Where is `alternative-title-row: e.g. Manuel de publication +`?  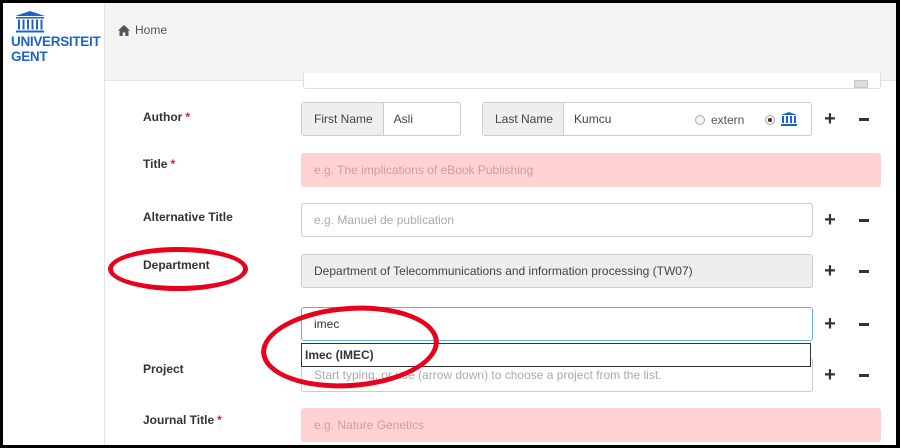
alternative-title-row: e.g. Manuel de publication + is located at coordinates (591, 220).